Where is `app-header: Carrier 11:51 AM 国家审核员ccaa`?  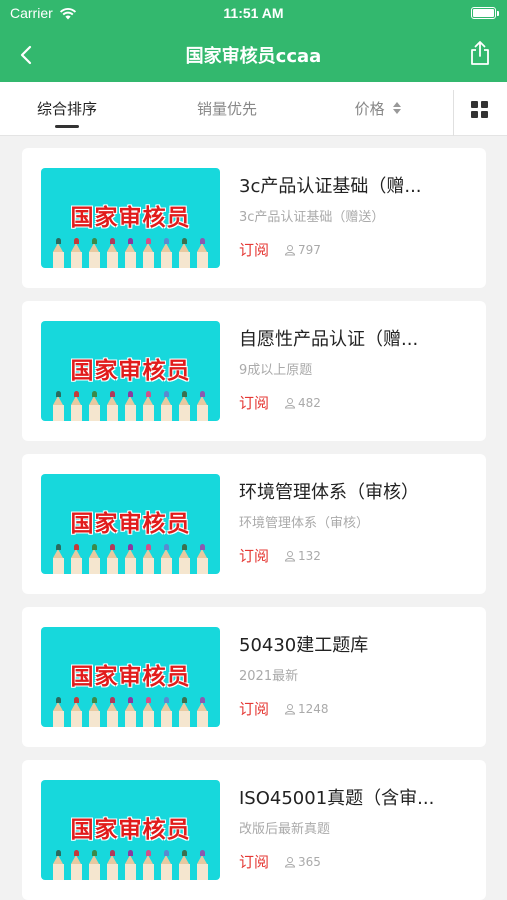 app-header: Carrier 11:51 AM 国家审核员ccaa is located at coordinates (253, 41).